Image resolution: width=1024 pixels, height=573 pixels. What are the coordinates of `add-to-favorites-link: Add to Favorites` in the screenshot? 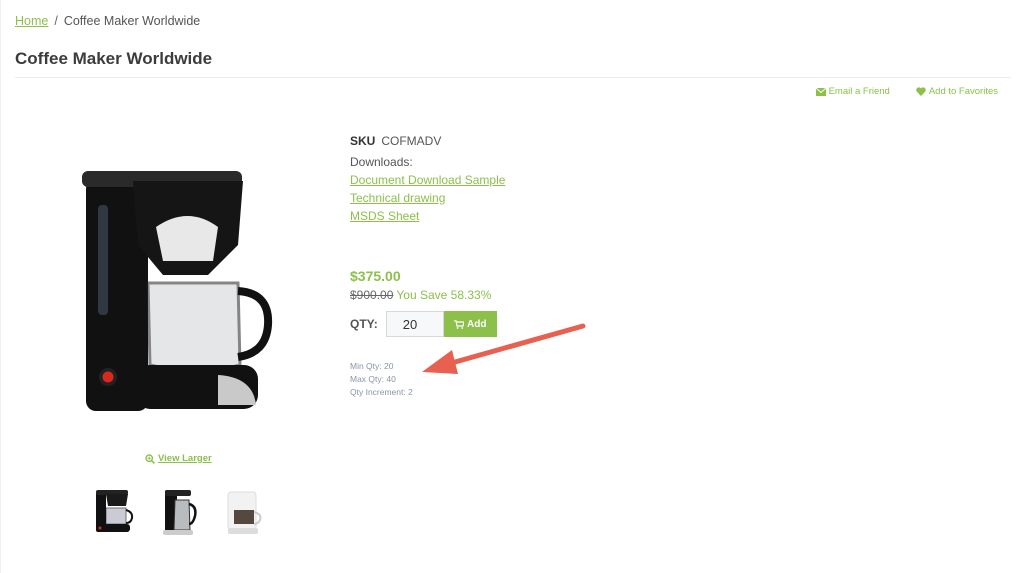 It's located at (957, 91).